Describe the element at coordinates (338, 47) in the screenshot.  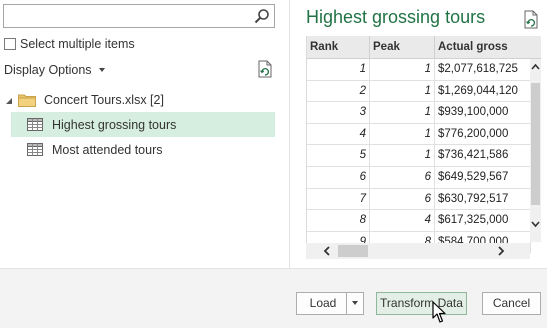
I see `column-header-rank: Rank` at that location.